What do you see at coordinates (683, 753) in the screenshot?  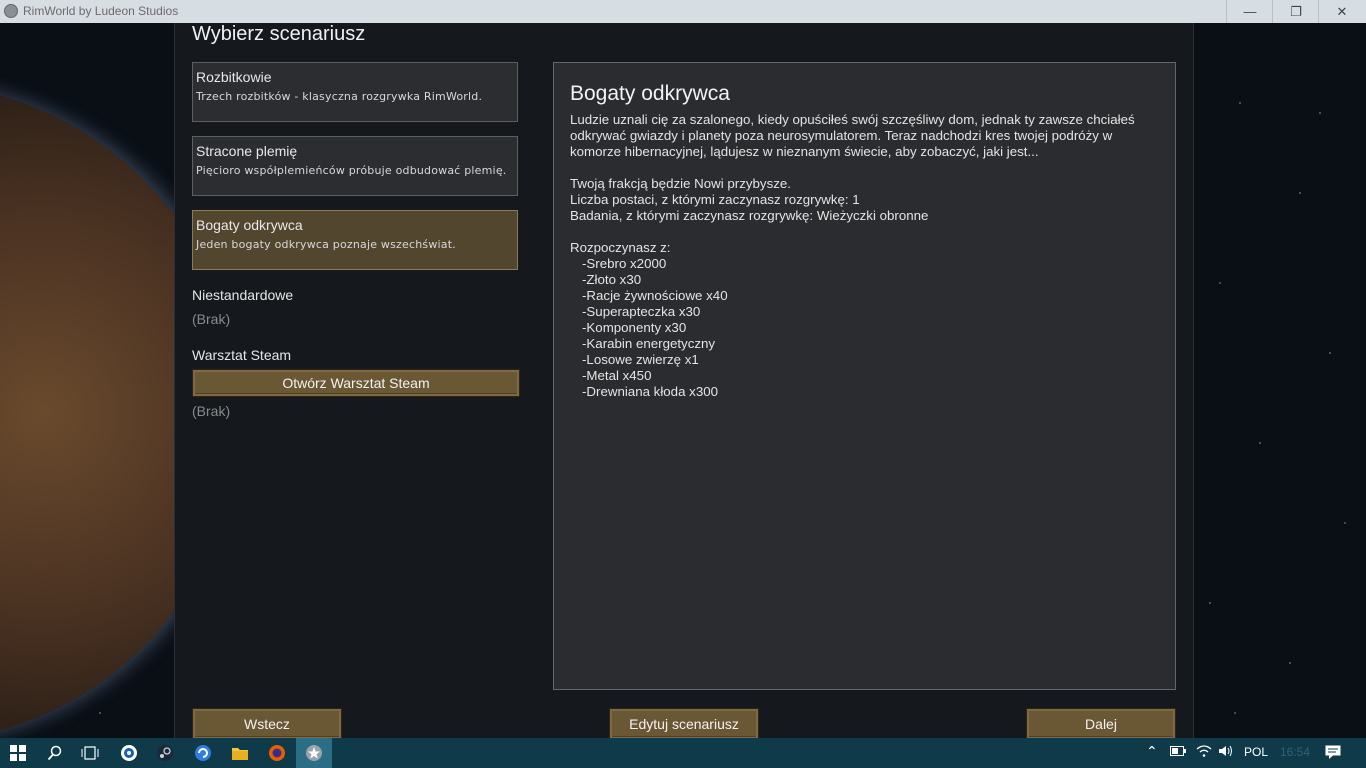 I see `taskbar: ⌃ POL 16:54` at bounding box center [683, 753].